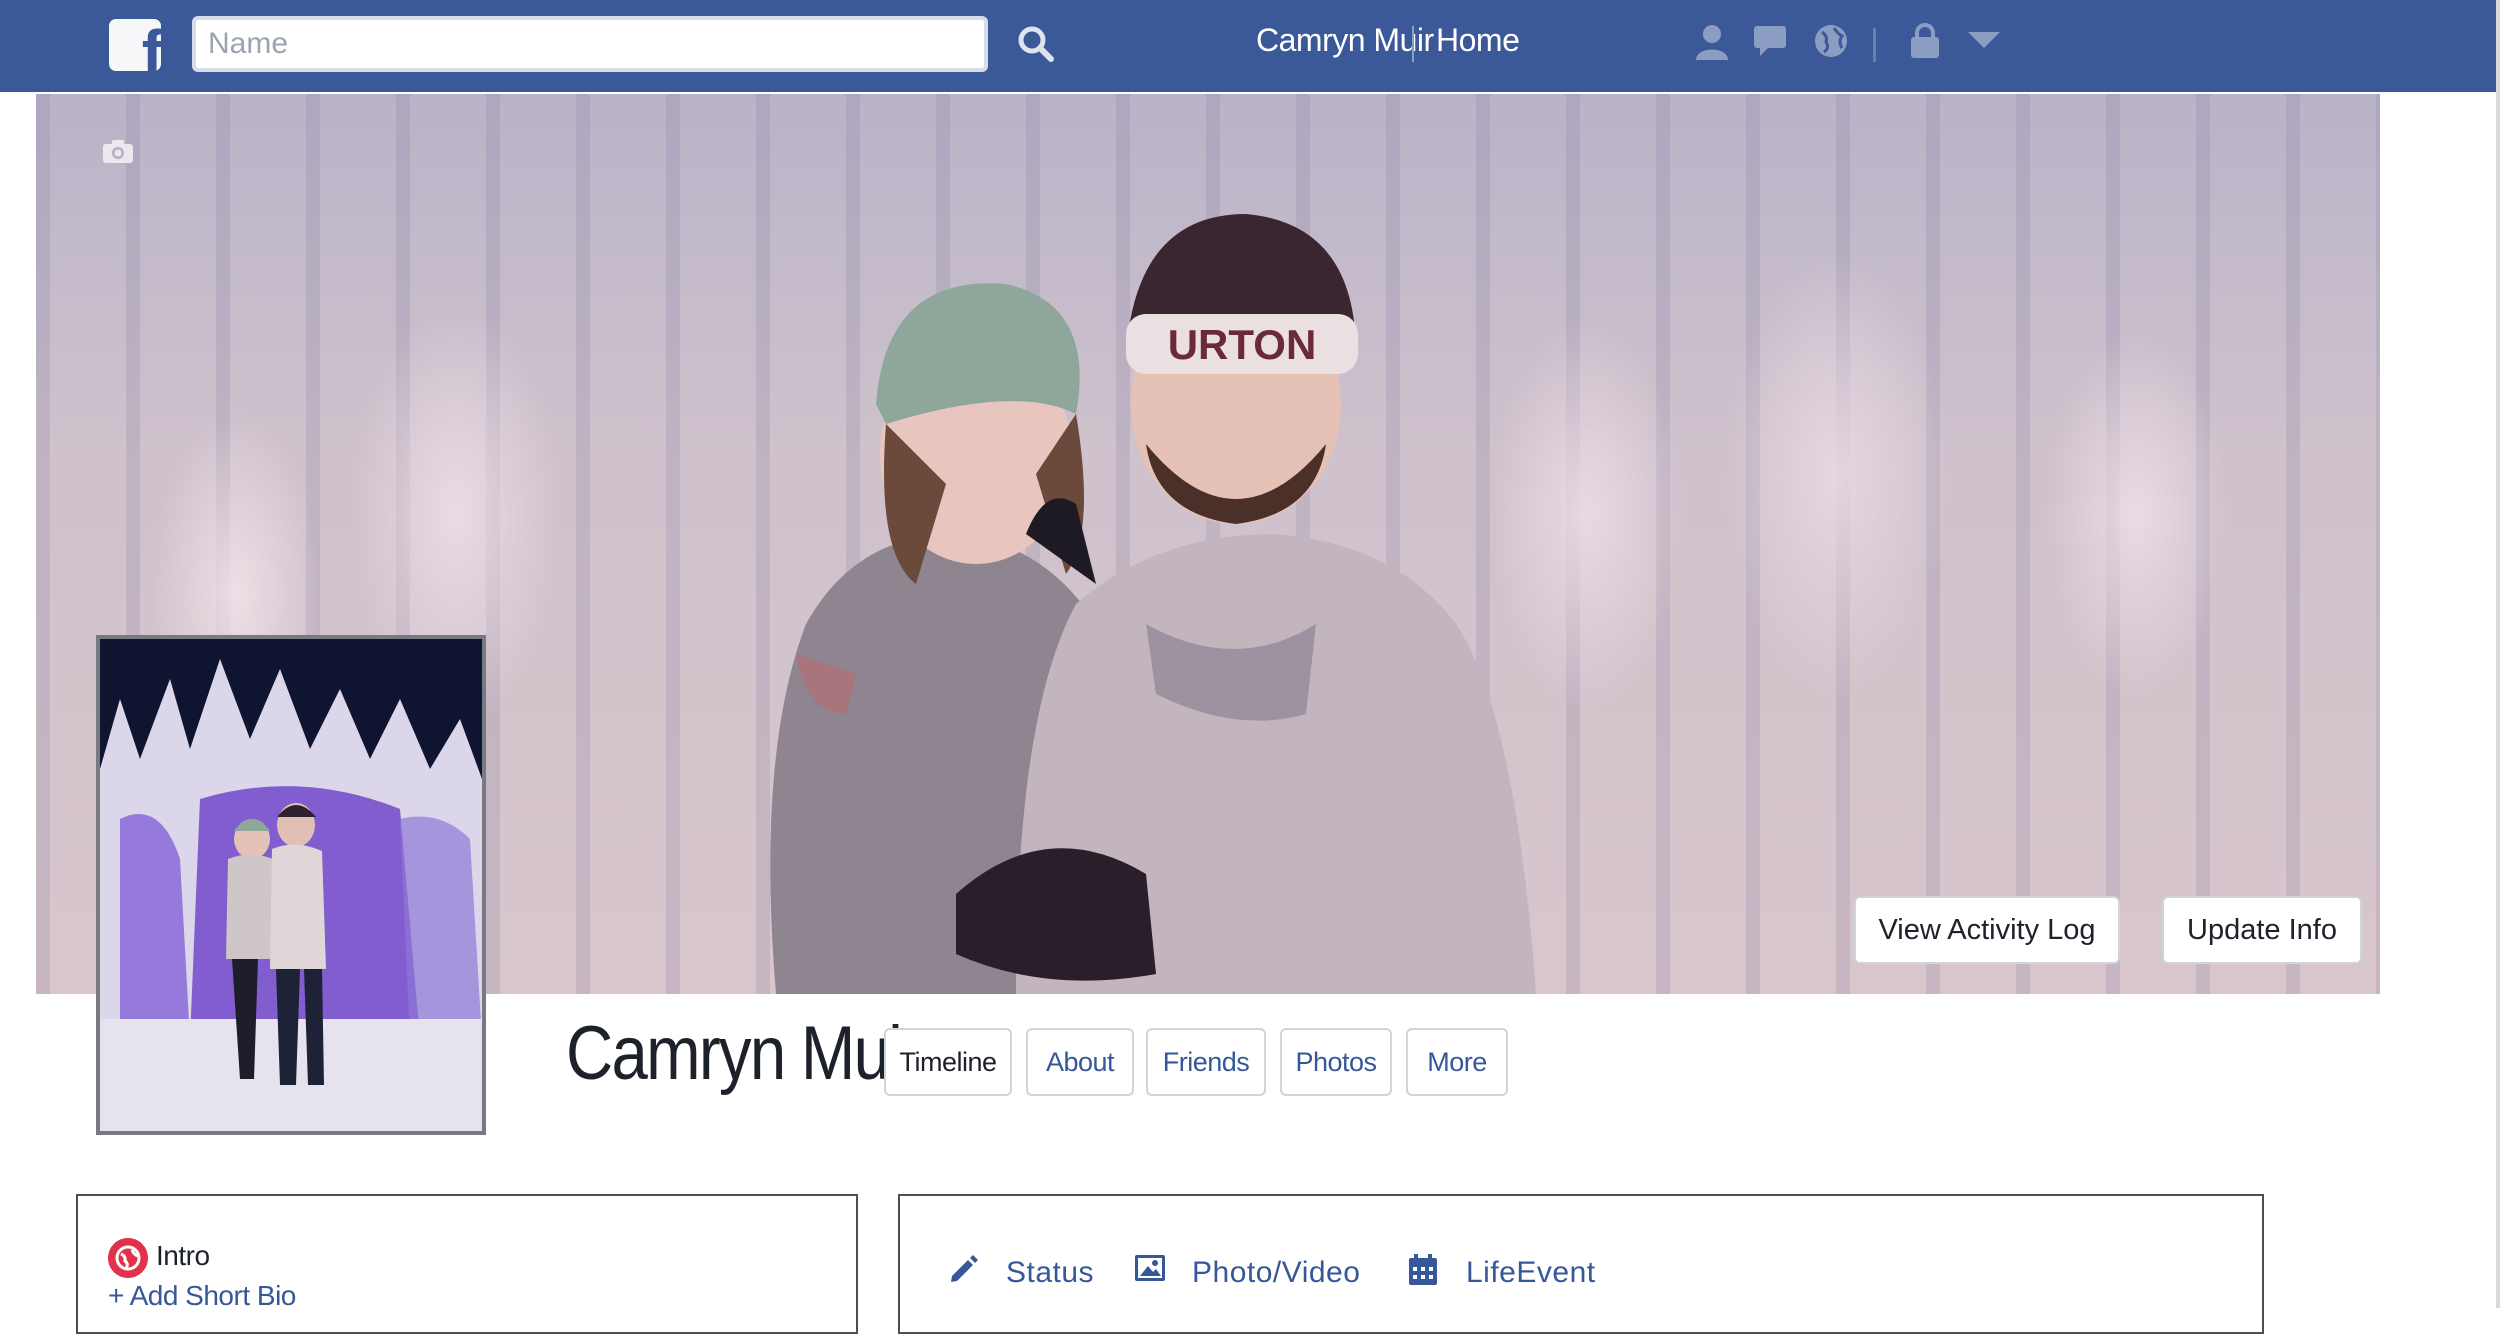 The image size is (2500, 1334). What do you see at coordinates (1036, 44) in the screenshot?
I see `search-icon` at bounding box center [1036, 44].